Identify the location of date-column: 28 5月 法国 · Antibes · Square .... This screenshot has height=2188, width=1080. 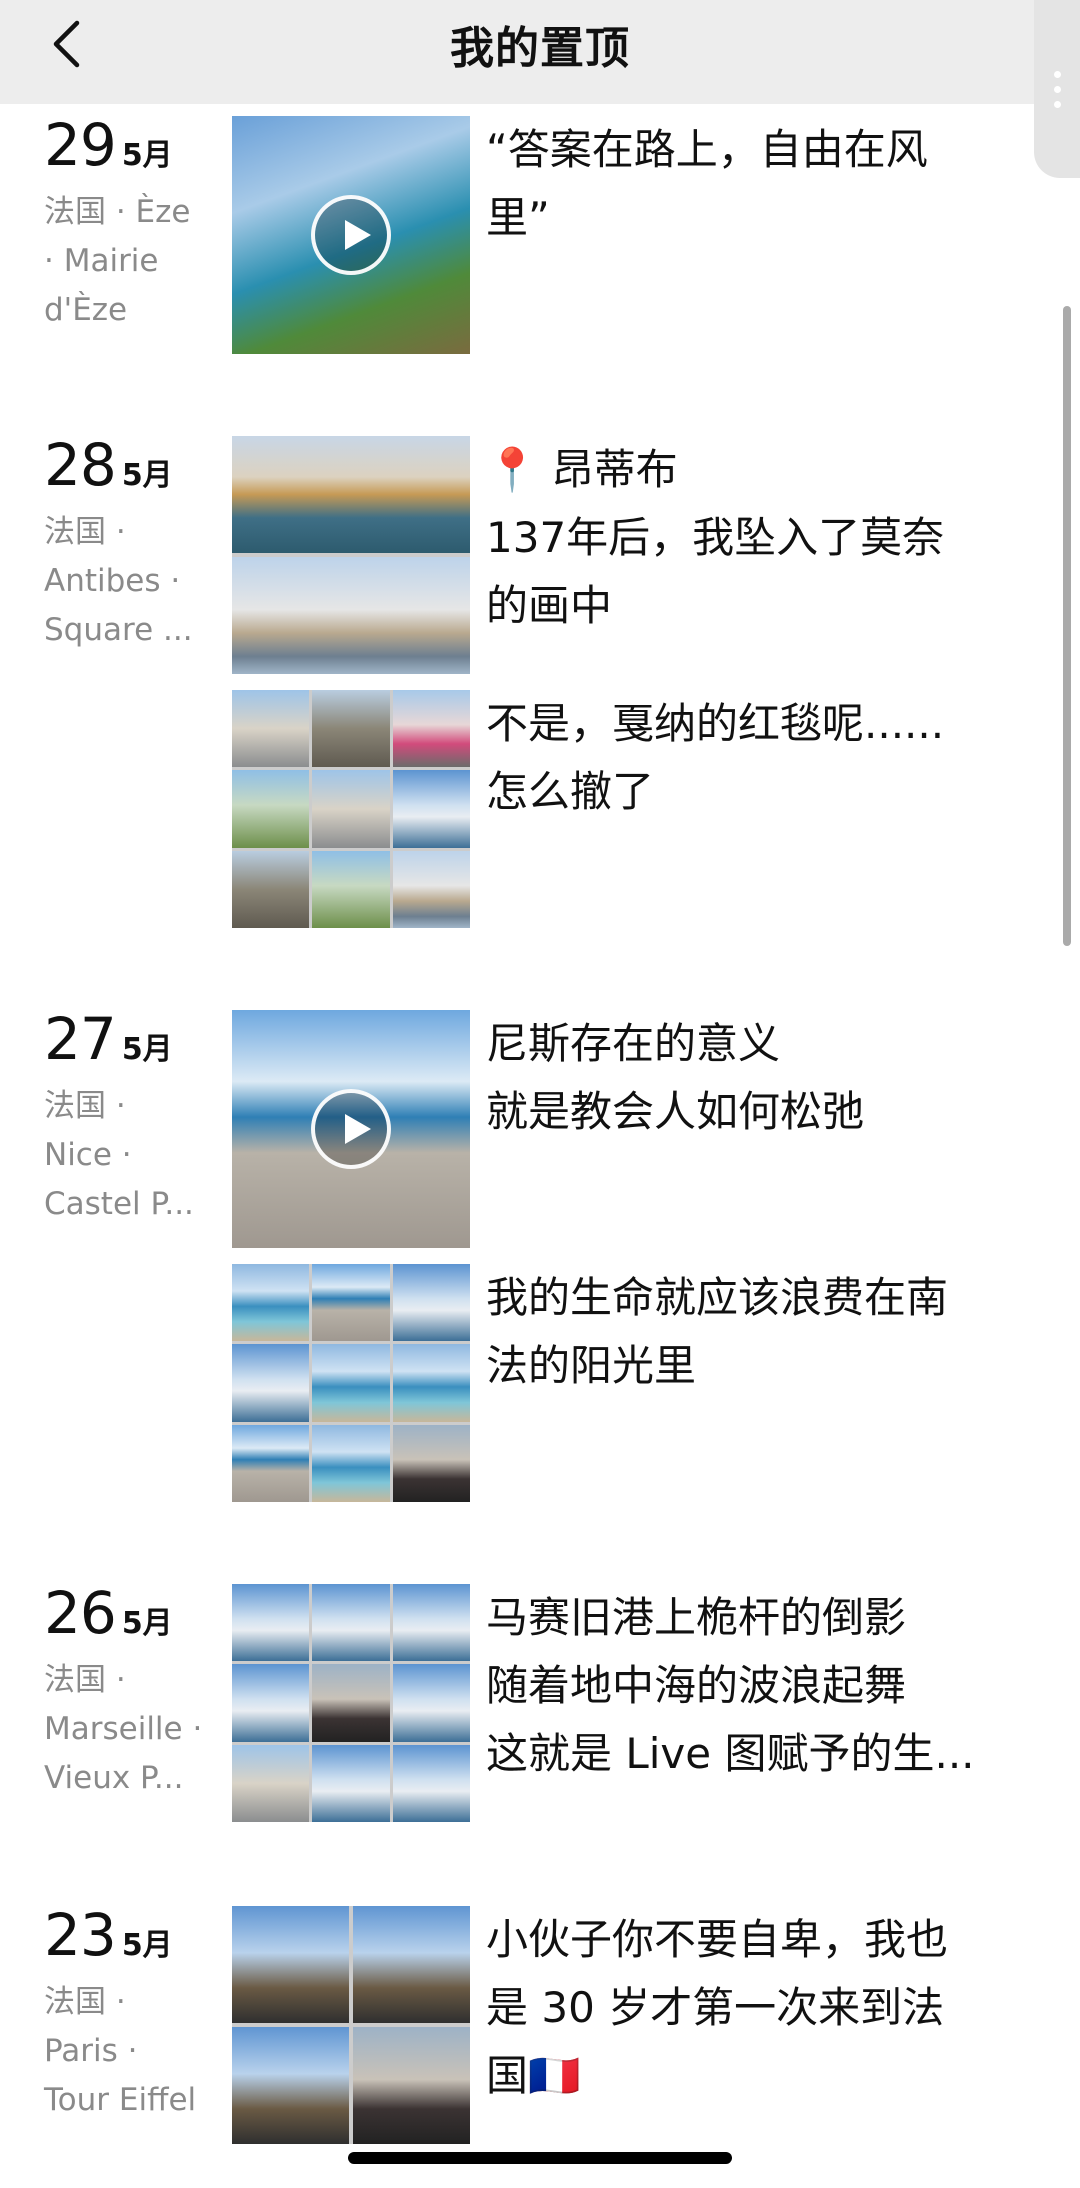
(134, 545).